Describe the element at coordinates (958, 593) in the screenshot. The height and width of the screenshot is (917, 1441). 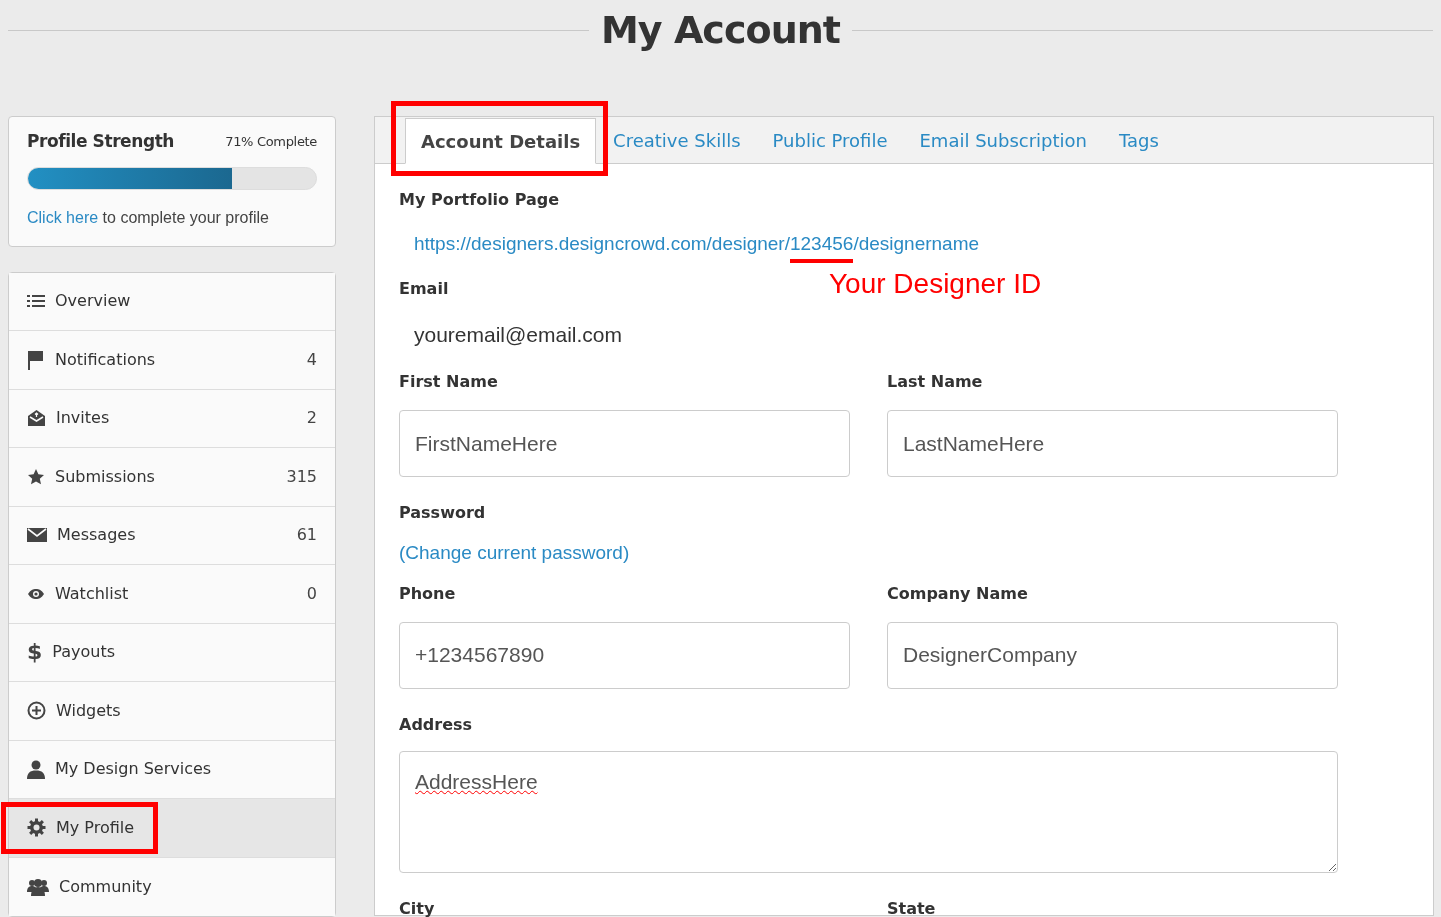
I see `field-label: Company Name` at that location.